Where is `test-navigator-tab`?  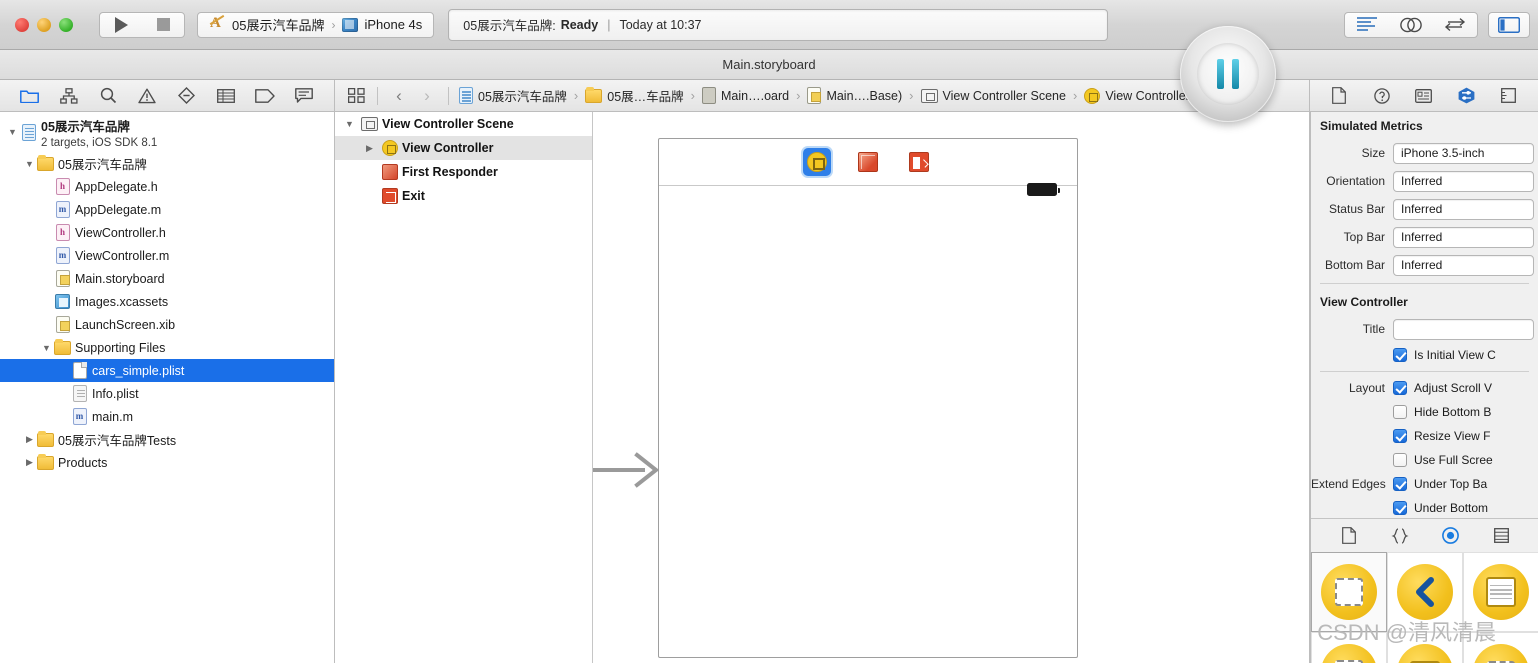
test-navigator-tab is located at coordinates (187, 96).